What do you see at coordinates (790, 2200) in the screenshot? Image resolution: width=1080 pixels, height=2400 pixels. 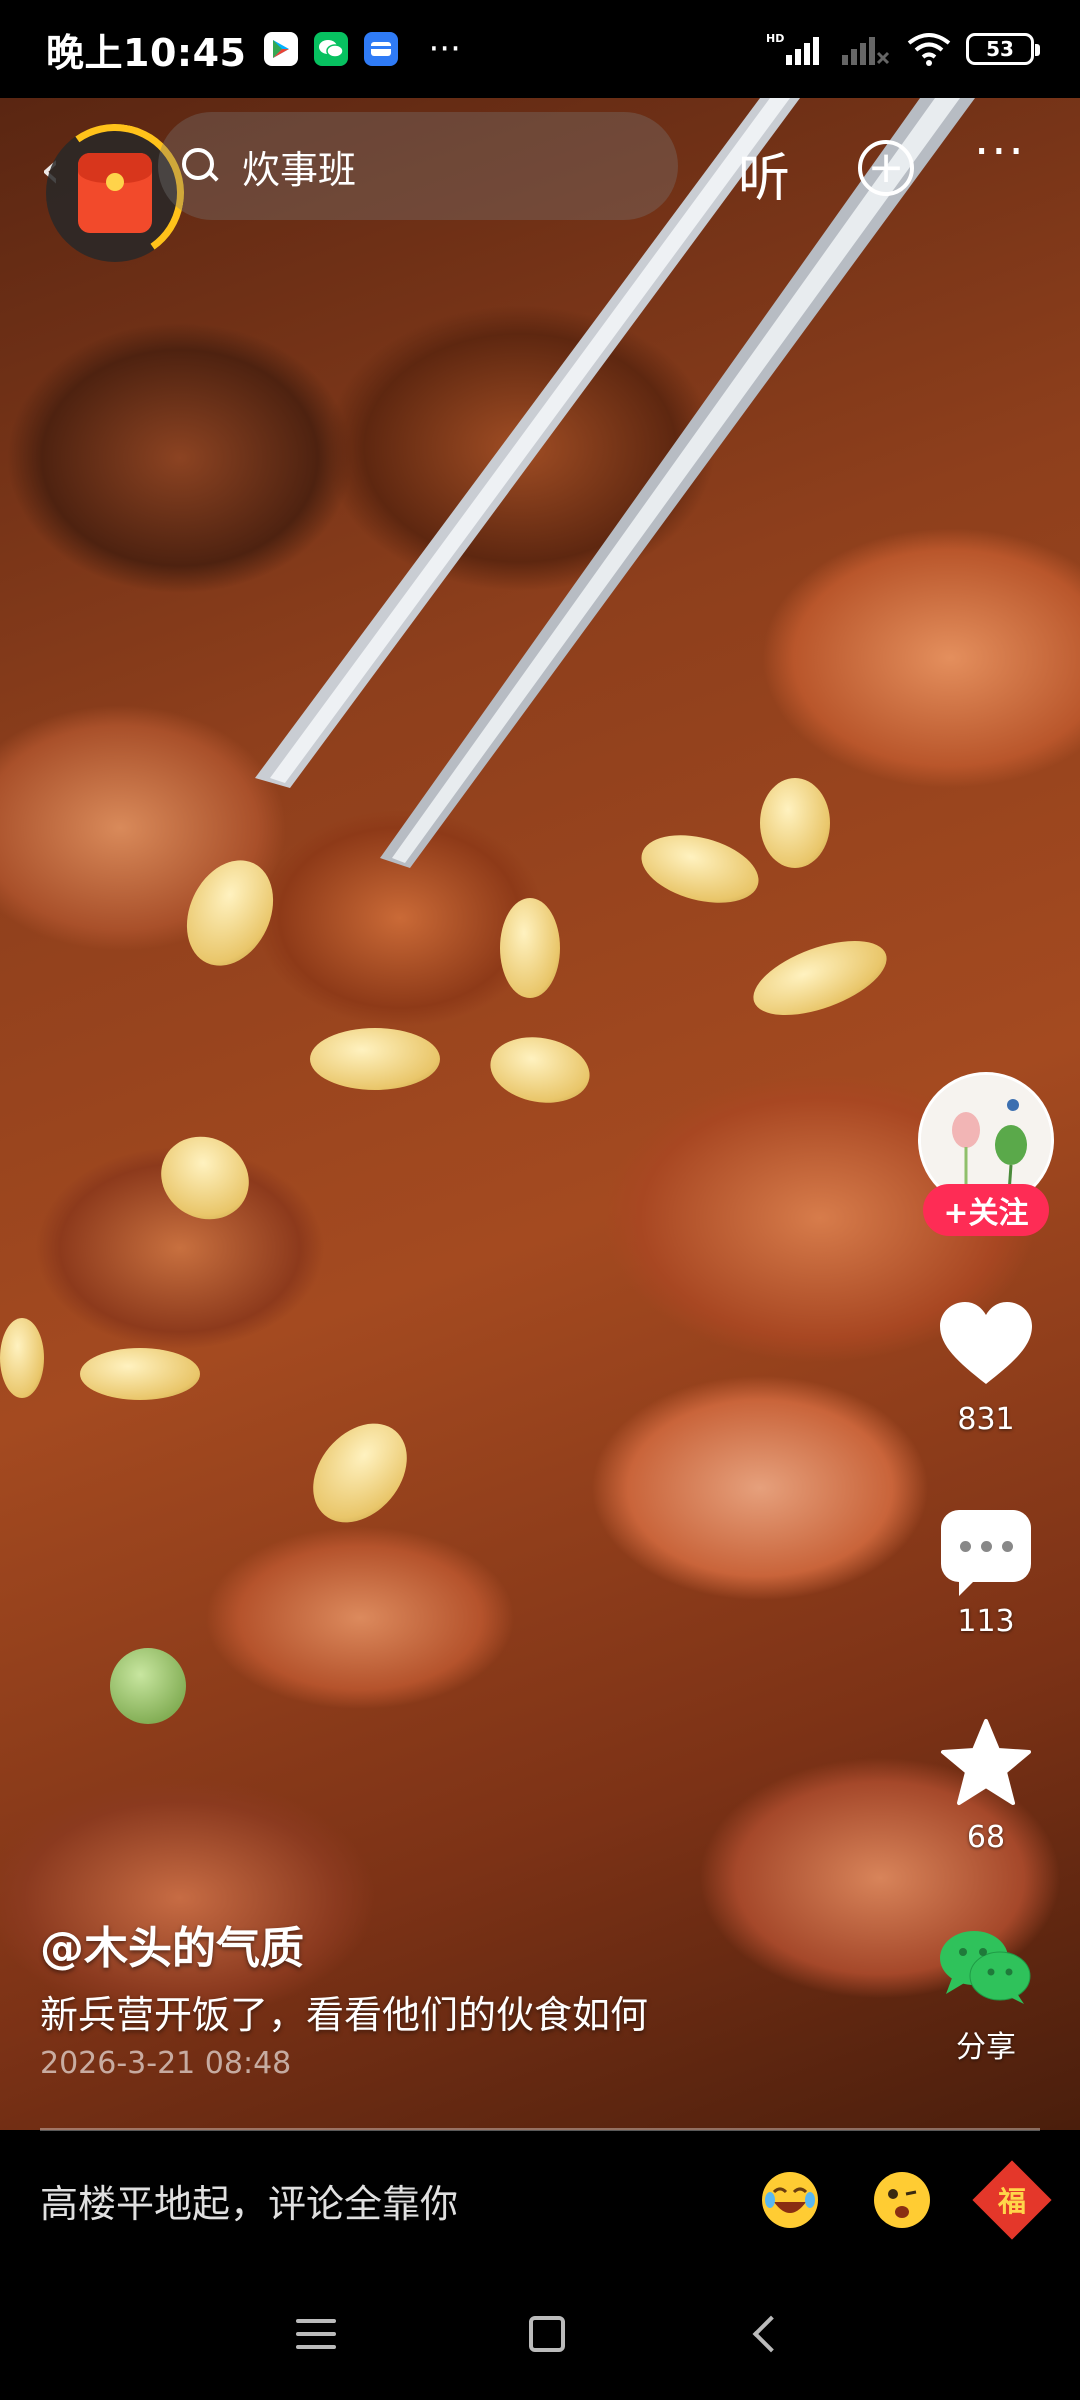 I see `laughing-emoji-icon` at bounding box center [790, 2200].